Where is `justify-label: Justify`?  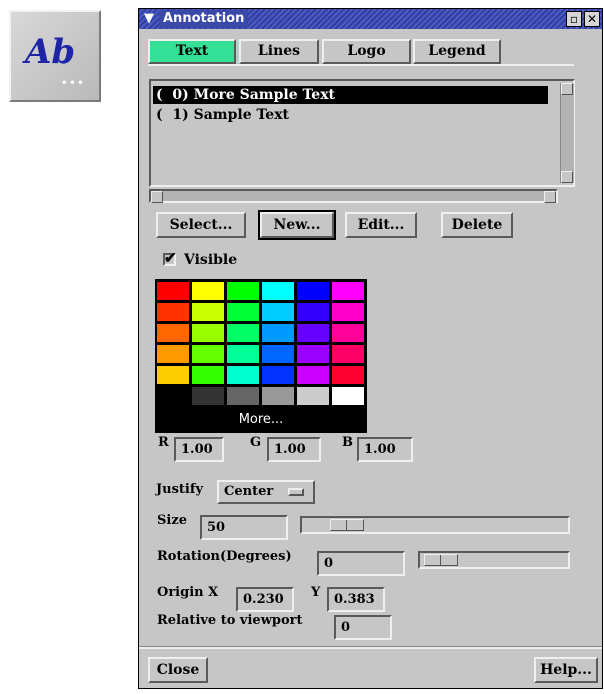
justify-label: Justify is located at coordinates (180, 489).